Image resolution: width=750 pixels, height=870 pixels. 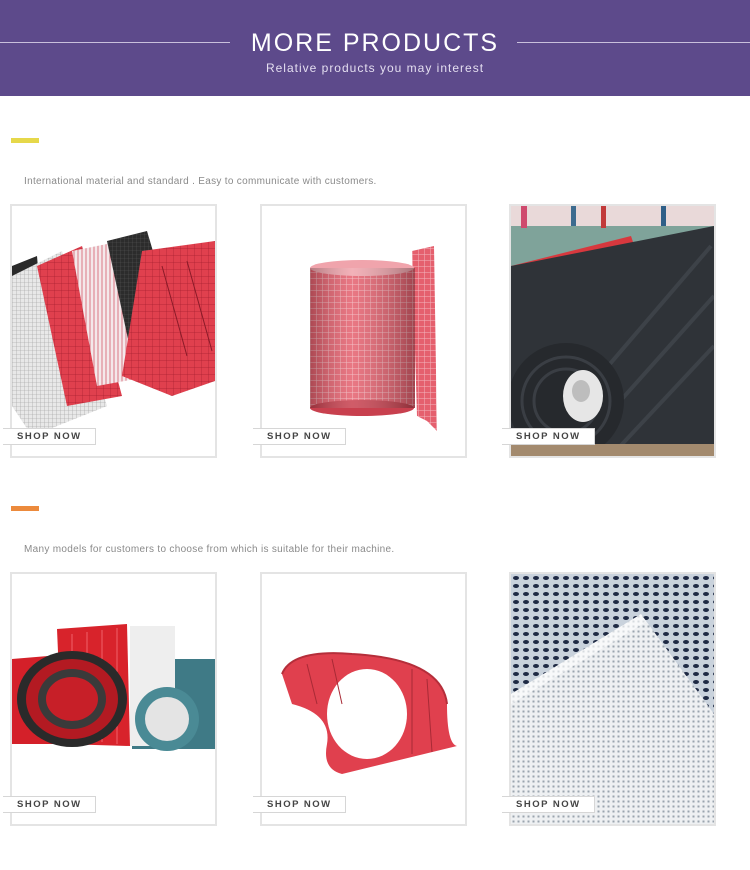 What do you see at coordinates (612, 699) in the screenshot?
I see `white-mesh-closeup-image` at bounding box center [612, 699].